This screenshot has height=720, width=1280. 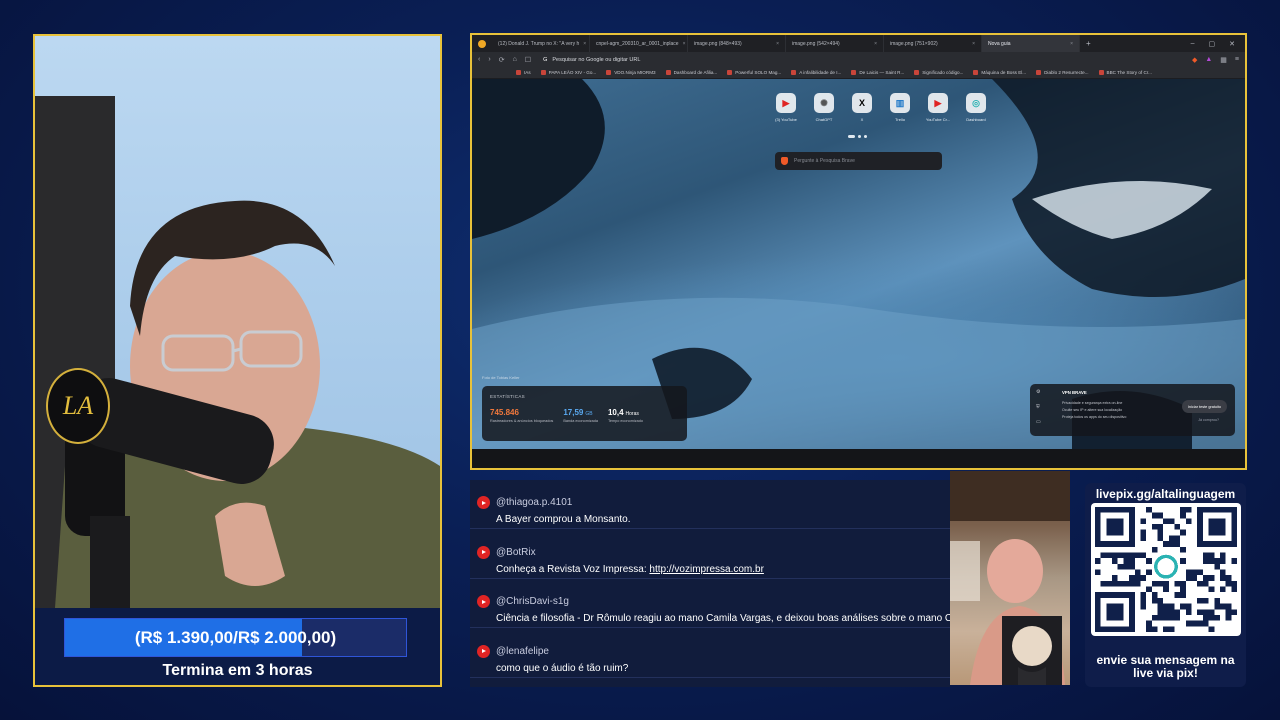 I want to click on address-placeholder: Pesquisar no Google ou digitar URL, so click(x=596, y=59).